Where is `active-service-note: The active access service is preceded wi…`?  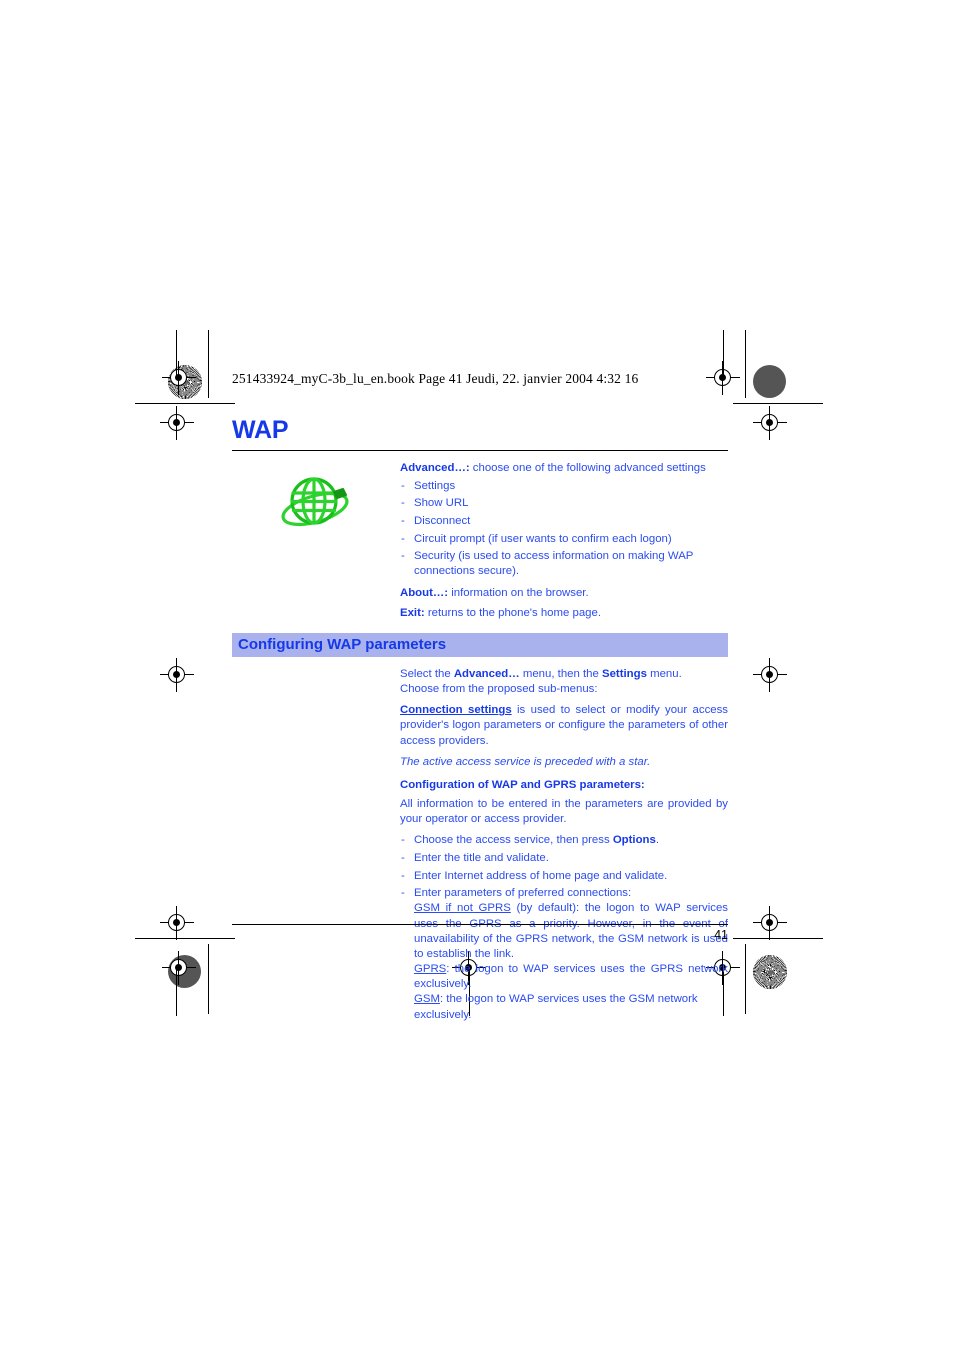 active-service-note: The active access service is preceded wi… is located at coordinates (525, 761).